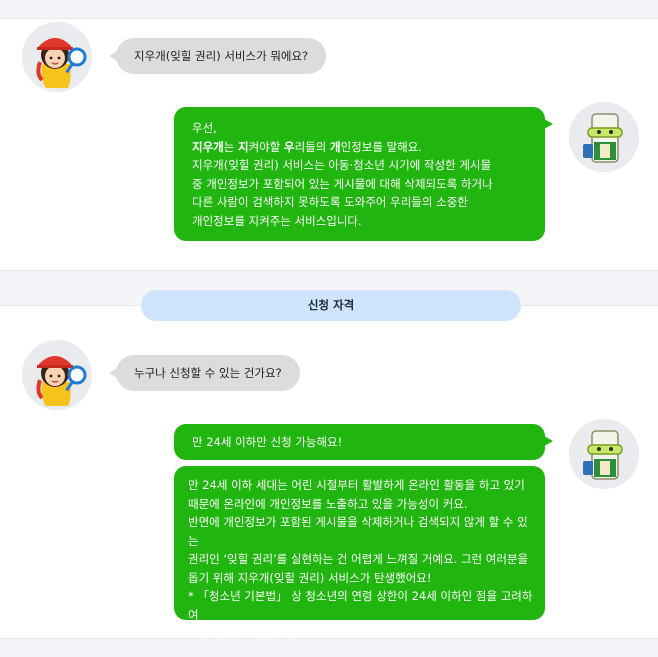 The width and height of the screenshot is (658, 657). What do you see at coordinates (328, 503) in the screenshot?
I see `answer-long-line: 때문에 온라인에 개인정보를 노출하고 있을 가능성이 커요.` at bounding box center [328, 503].